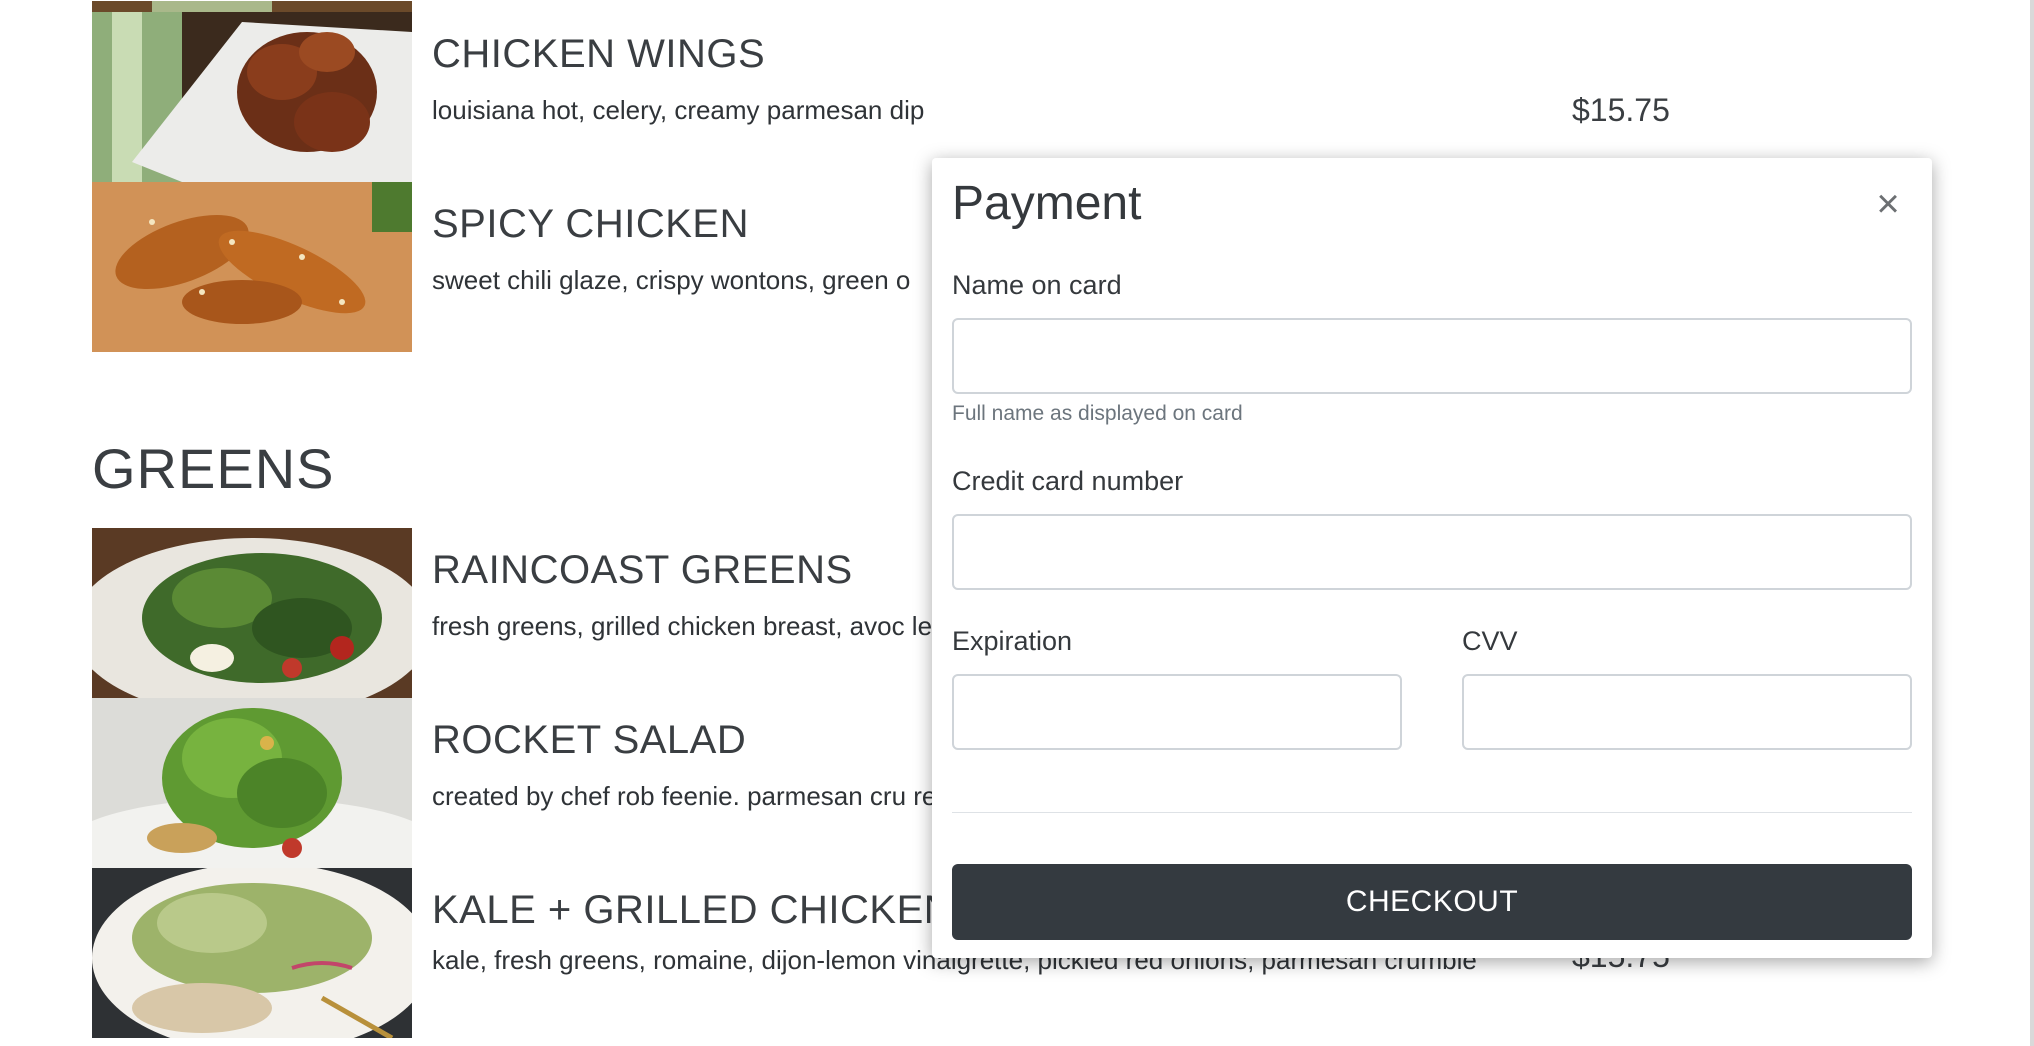 The height and width of the screenshot is (1046, 2034). Describe the element at coordinates (590, 224) in the screenshot. I see `item-title: SPICY CHICKEN` at that location.